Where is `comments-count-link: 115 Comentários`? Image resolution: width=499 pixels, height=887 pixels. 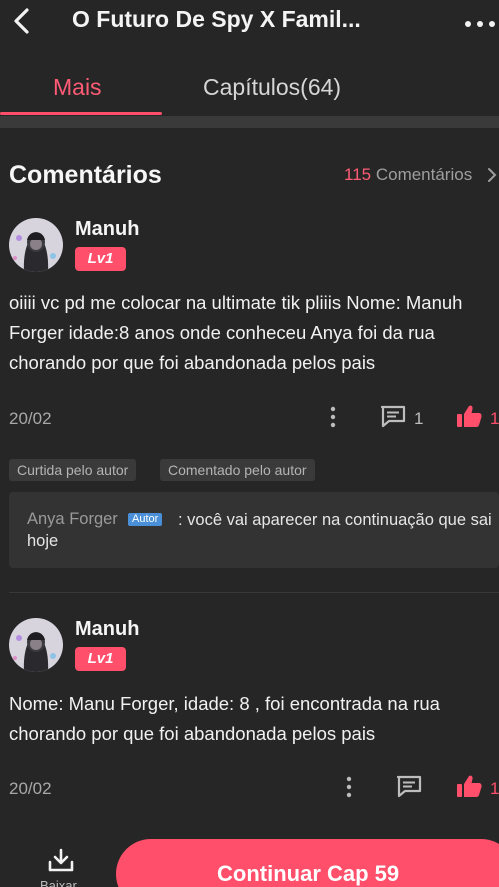
comments-count-link: 115 Comentários is located at coordinates (408, 175).